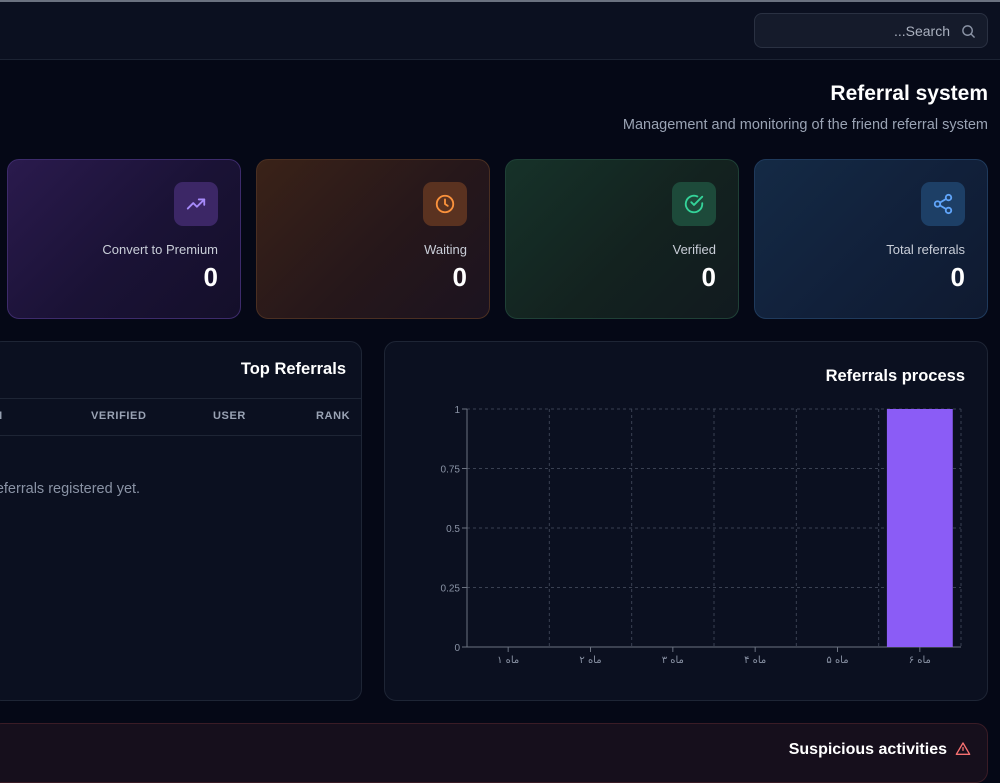 The width and height of the screenshot is (1000, 783). I want to click on stat-label: Verified, so click(694, 249).